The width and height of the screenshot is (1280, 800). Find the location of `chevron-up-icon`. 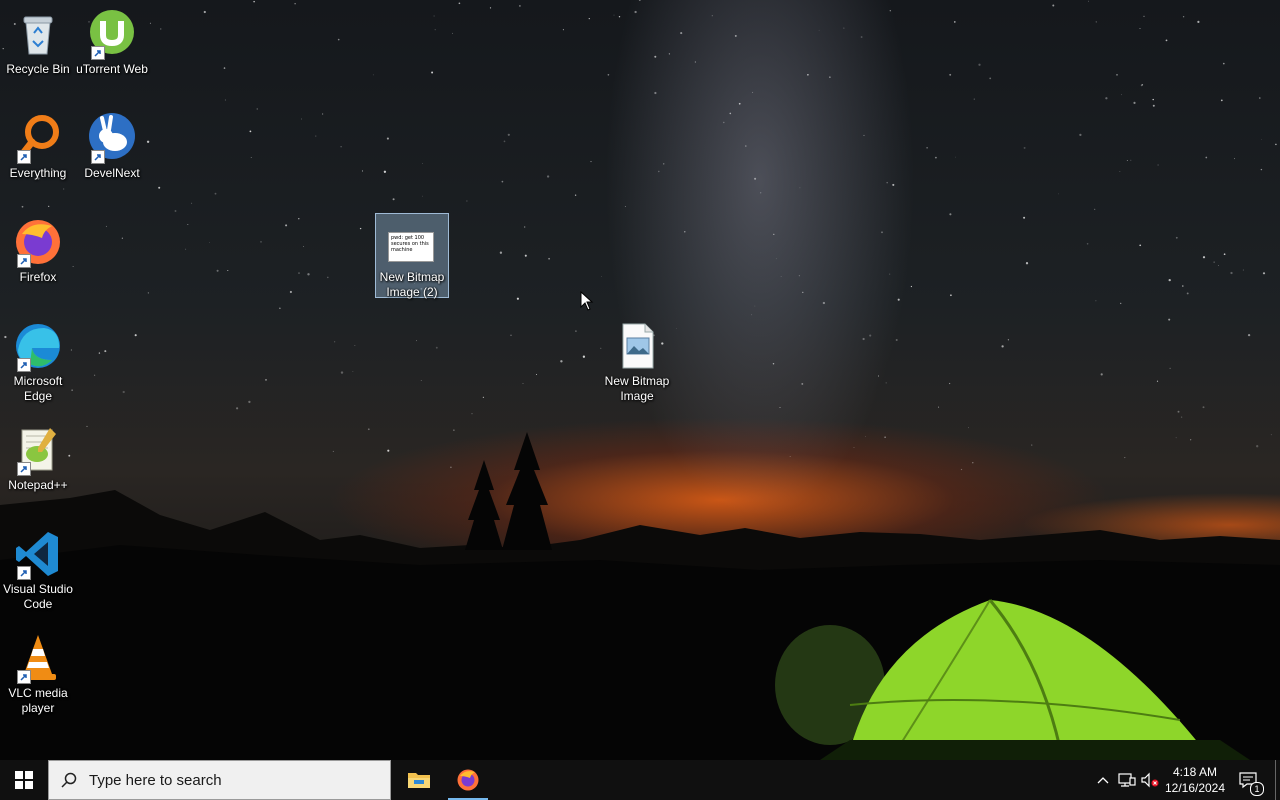

chevron-up-icon is located at coordinates (1103, 780).